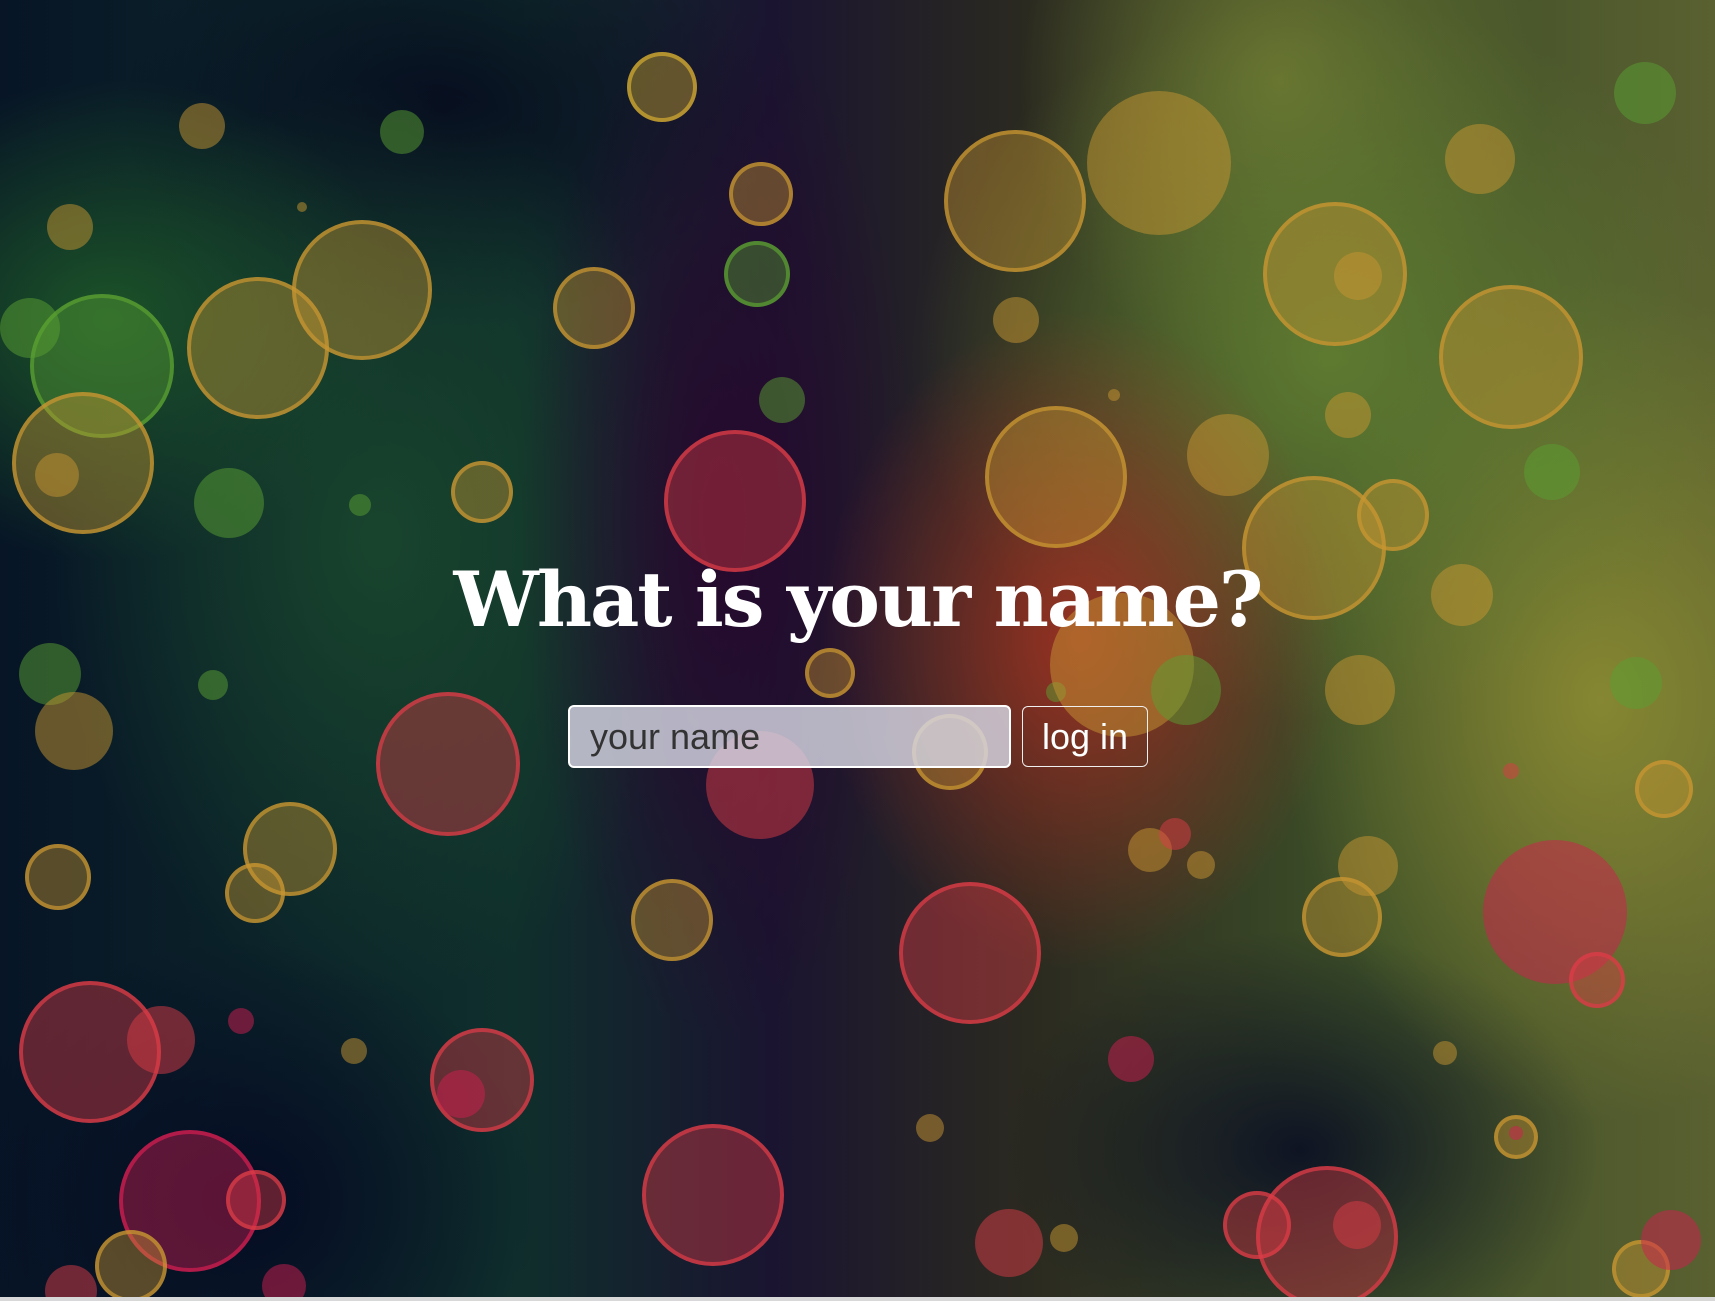  Describe the element at coordinates (858, 599) in the screenshot. I see `page-title: What is your name?` at that location.